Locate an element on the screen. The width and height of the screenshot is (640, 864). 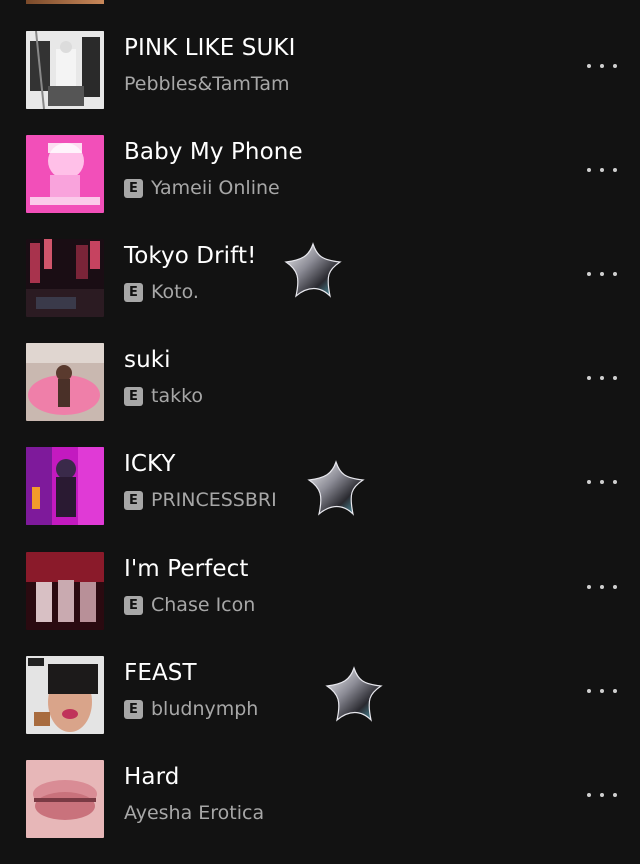
track-row: PINK LIKE SUKI Pebbles&TamTam is located at coordinates (320, 83).